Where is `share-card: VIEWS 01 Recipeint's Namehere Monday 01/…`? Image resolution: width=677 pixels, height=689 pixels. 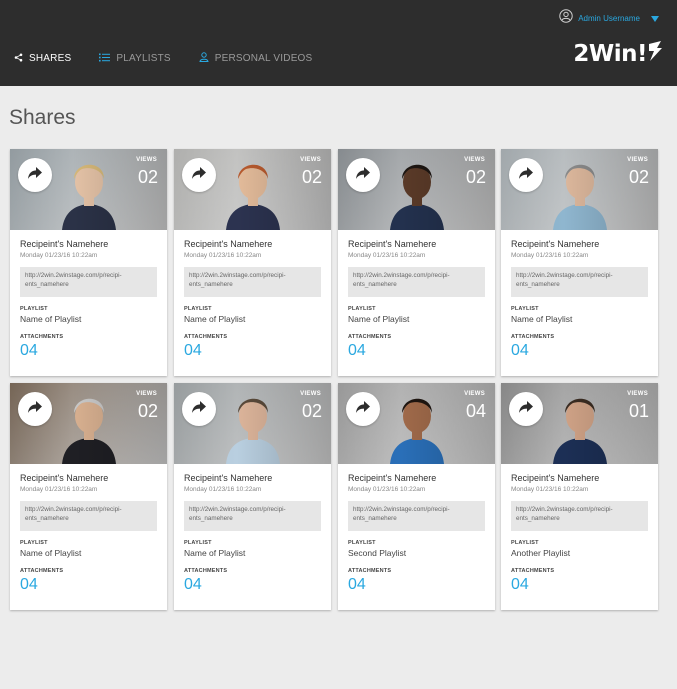
share-card: VIEWS 01 Recipeint's Namehere Monday 01/… is located at coordinates (579, 496).